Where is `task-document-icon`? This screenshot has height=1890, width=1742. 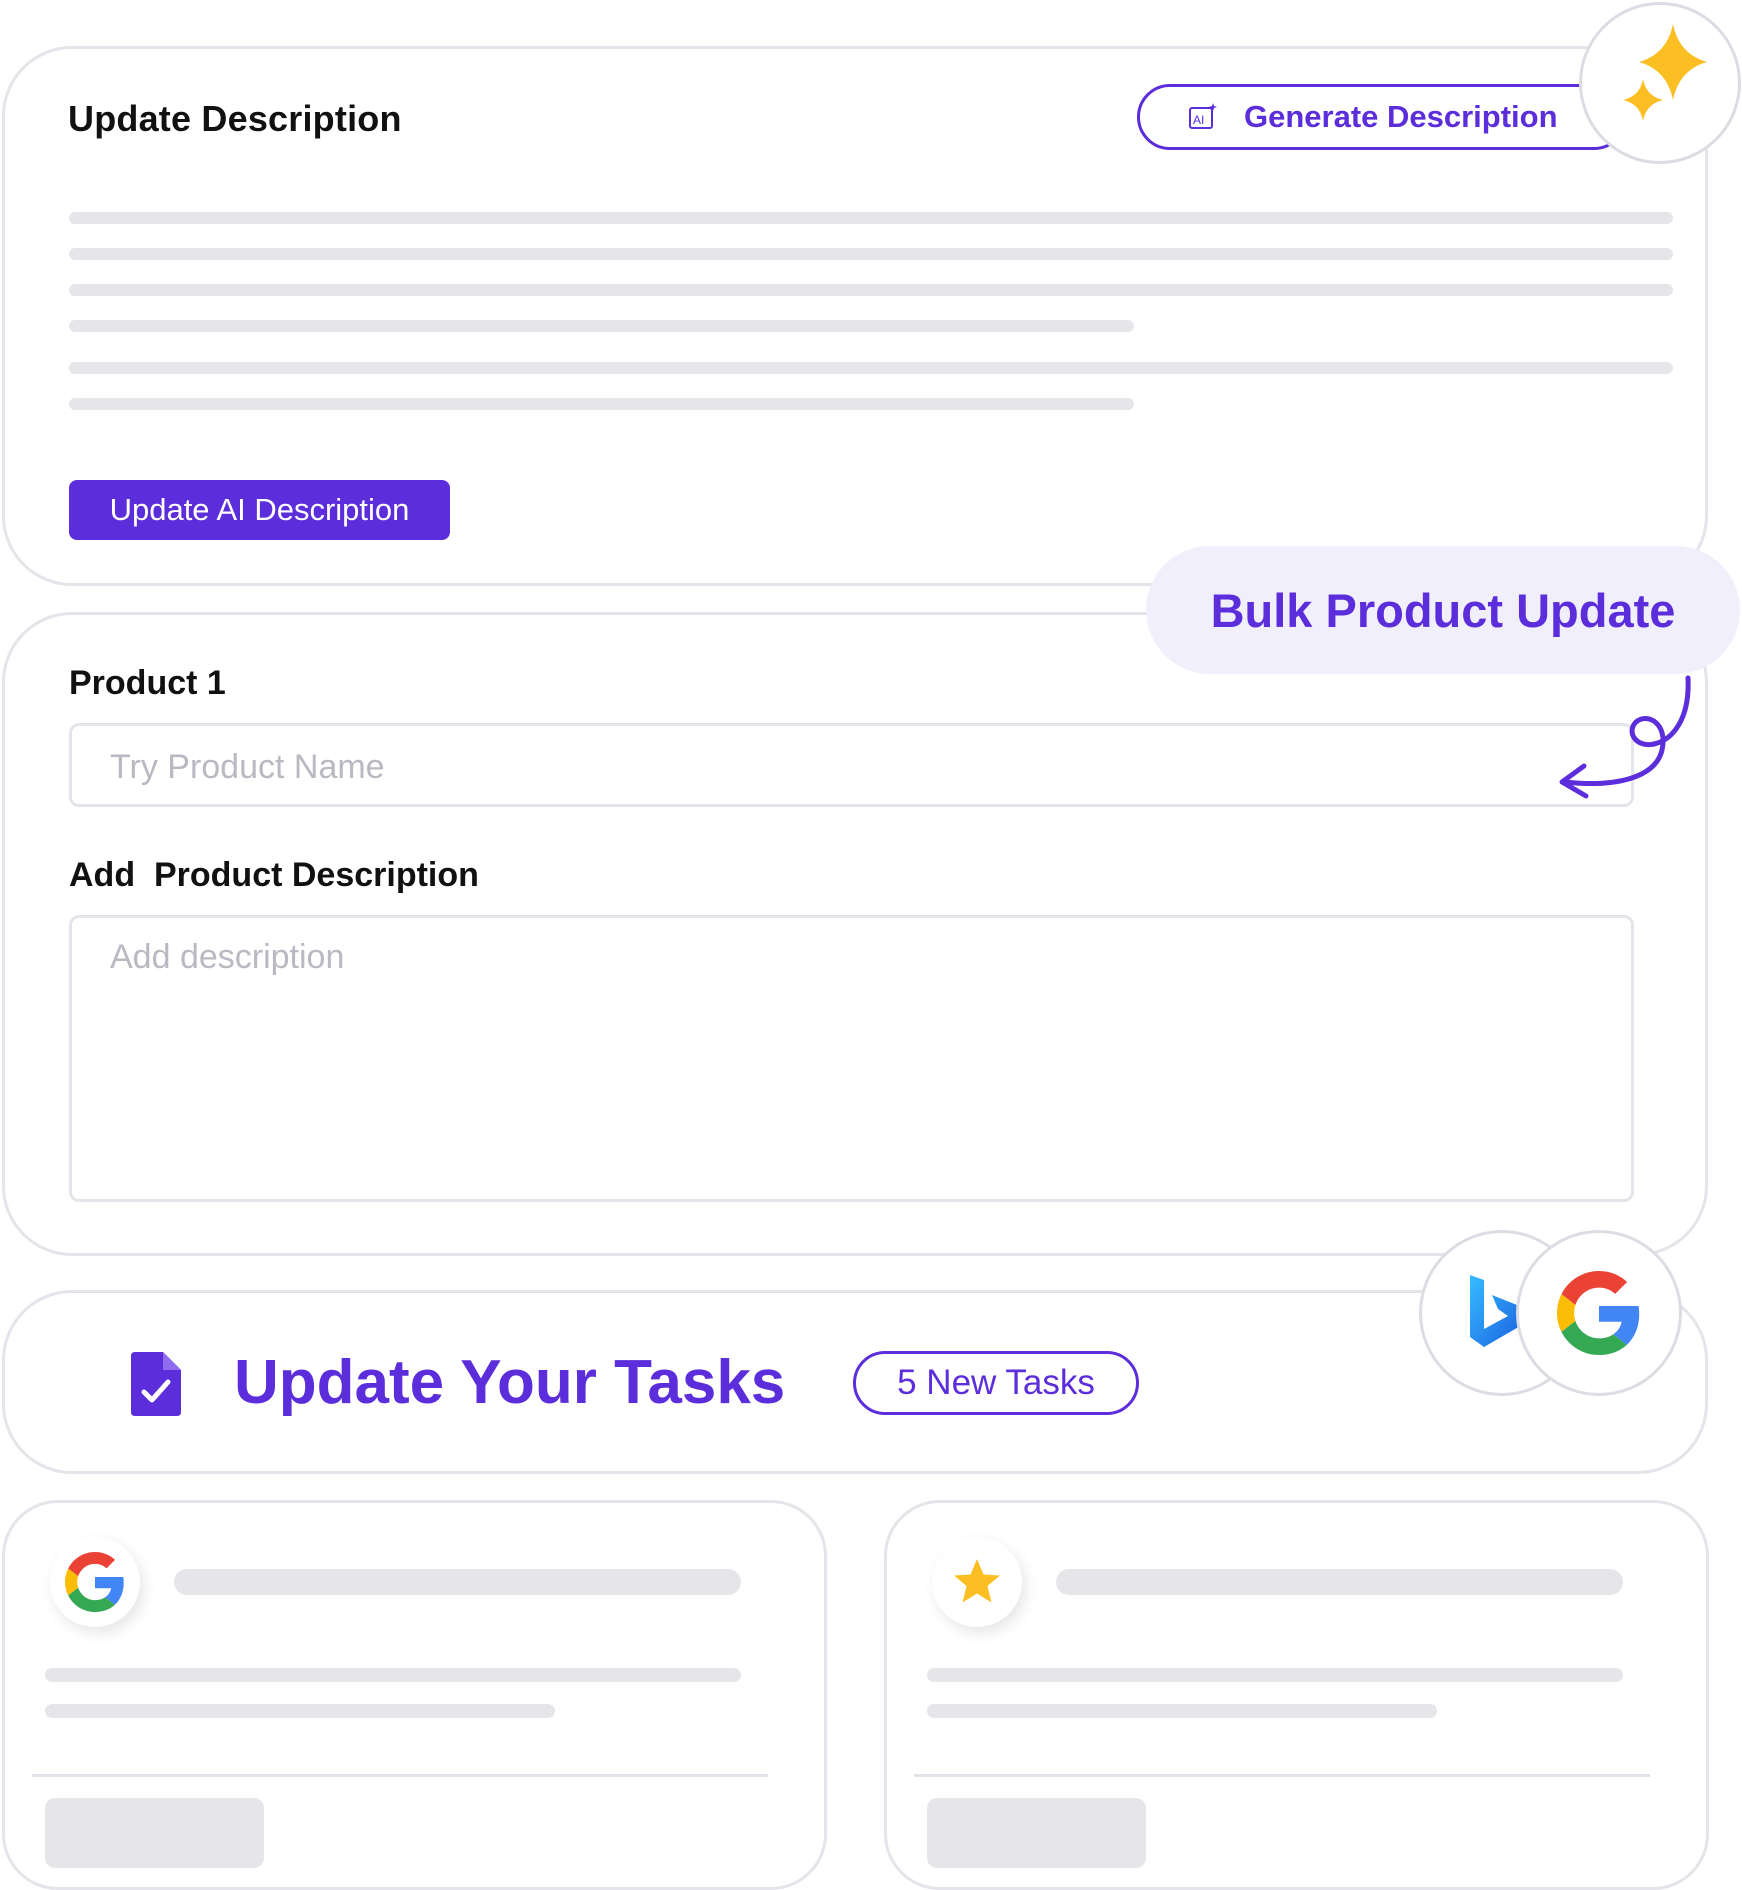 task-document-icon is located at coordinates (156, 1384).